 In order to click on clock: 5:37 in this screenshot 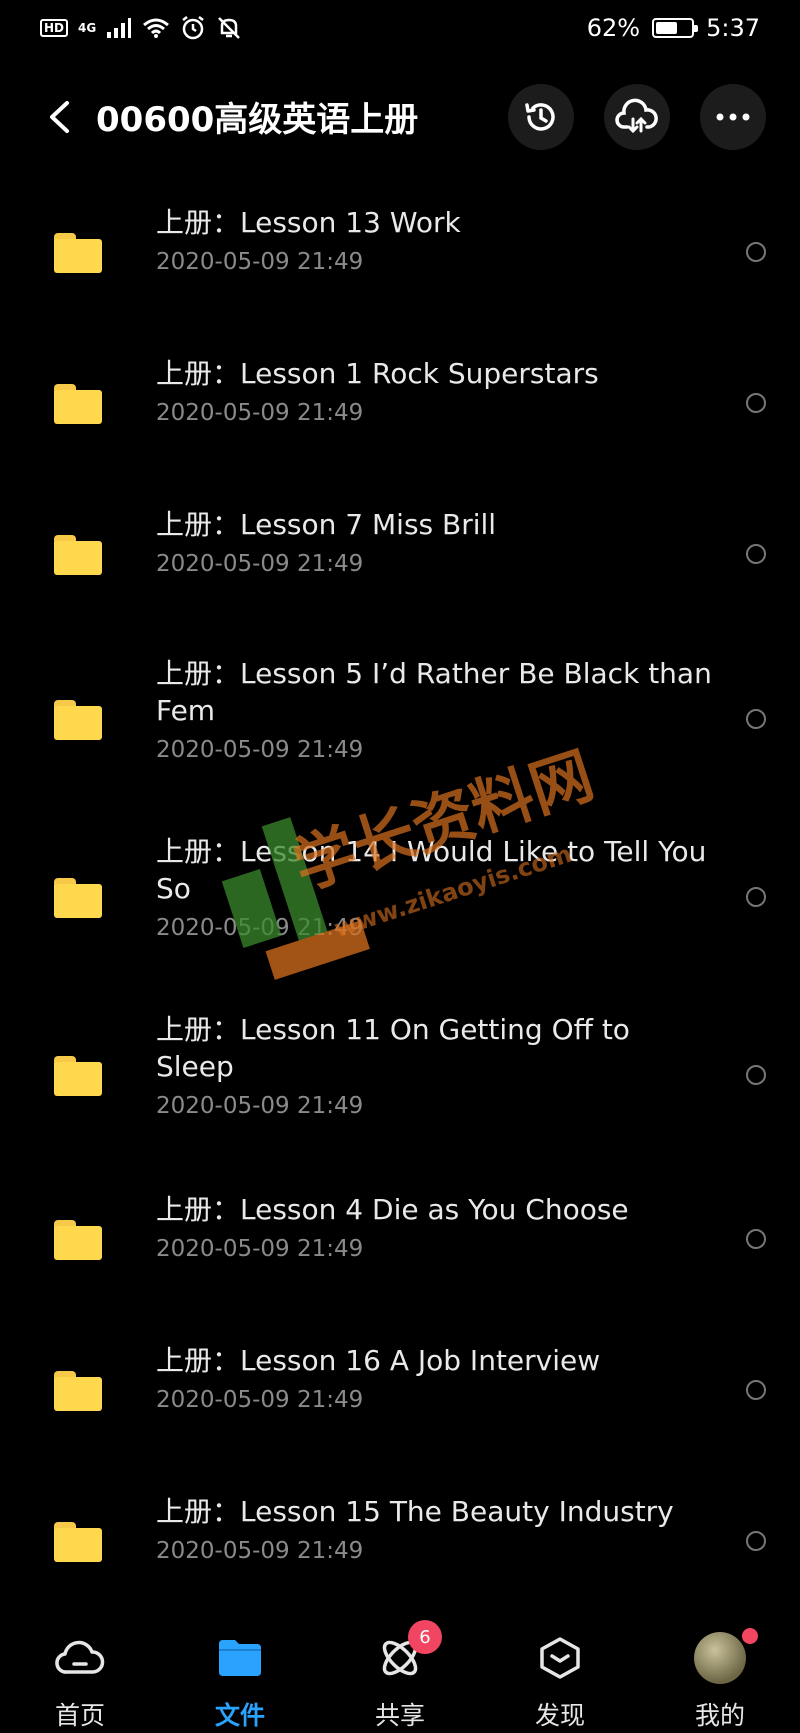, I will do `click(733, 28)`.